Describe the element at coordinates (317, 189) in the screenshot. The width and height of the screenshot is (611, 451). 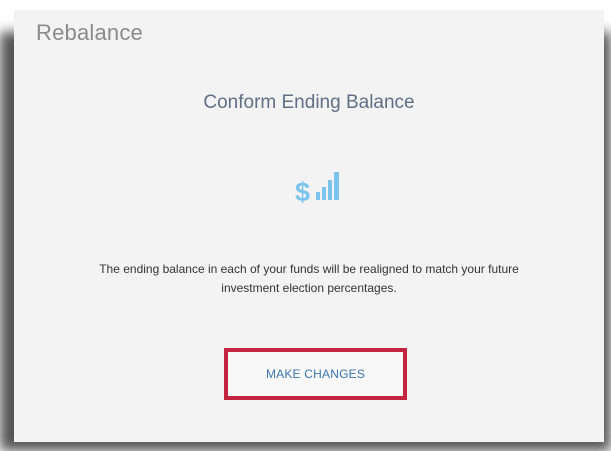
I see `dollar-bar-chart-icon: $` at that location.